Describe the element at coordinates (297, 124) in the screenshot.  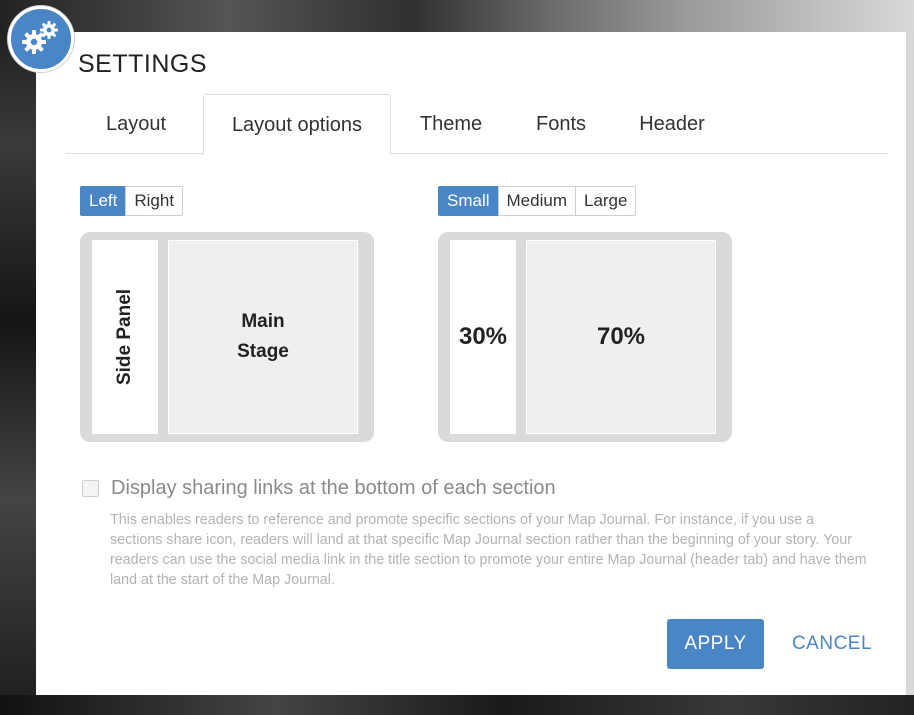
I see `tab-layout-options: Layout options` at that location.